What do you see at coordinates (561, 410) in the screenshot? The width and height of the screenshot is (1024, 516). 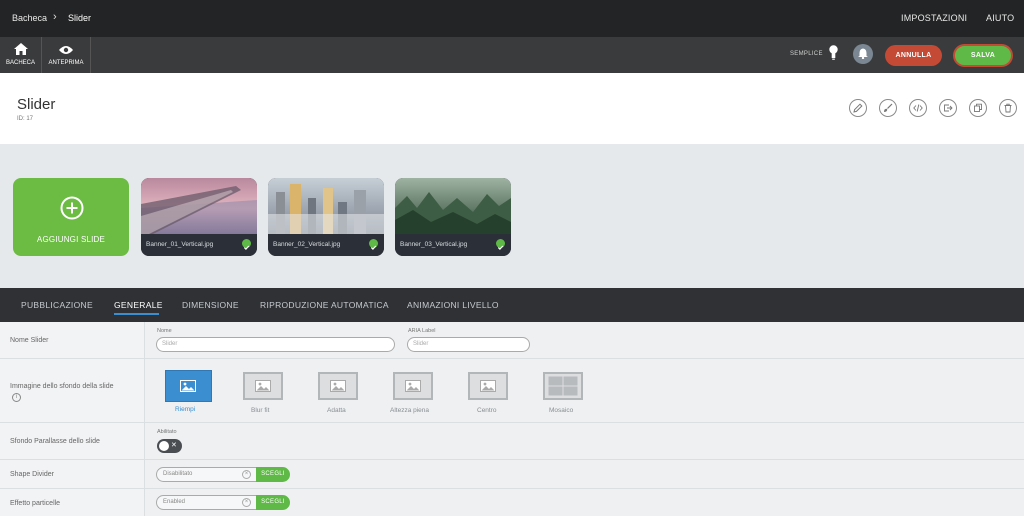 I see `option-label: Mosaico` at bounding box center [561, 410].